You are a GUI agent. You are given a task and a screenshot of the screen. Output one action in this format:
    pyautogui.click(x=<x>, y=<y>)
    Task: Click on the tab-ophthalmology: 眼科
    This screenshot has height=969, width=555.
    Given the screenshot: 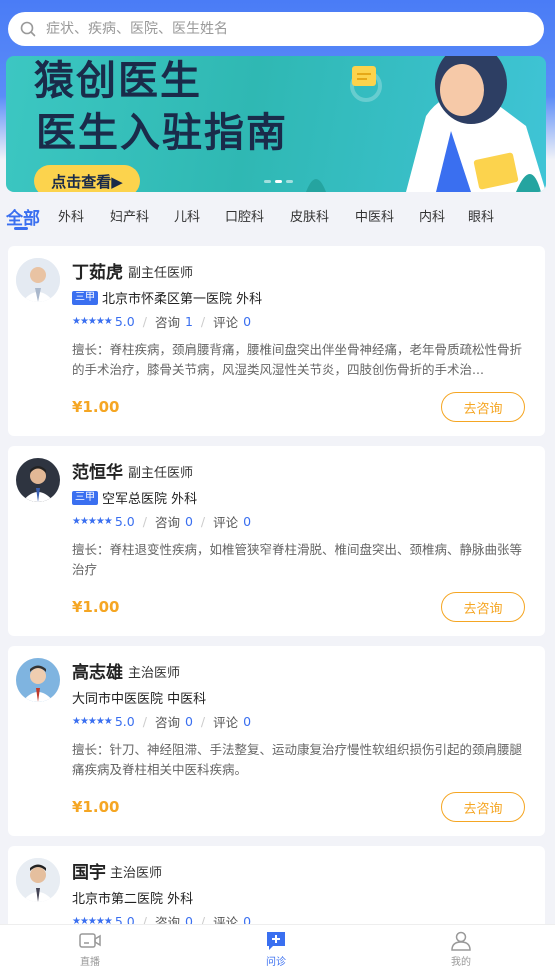 What is the action you would take?
    pyautogui.click(x=481, y=215)
    